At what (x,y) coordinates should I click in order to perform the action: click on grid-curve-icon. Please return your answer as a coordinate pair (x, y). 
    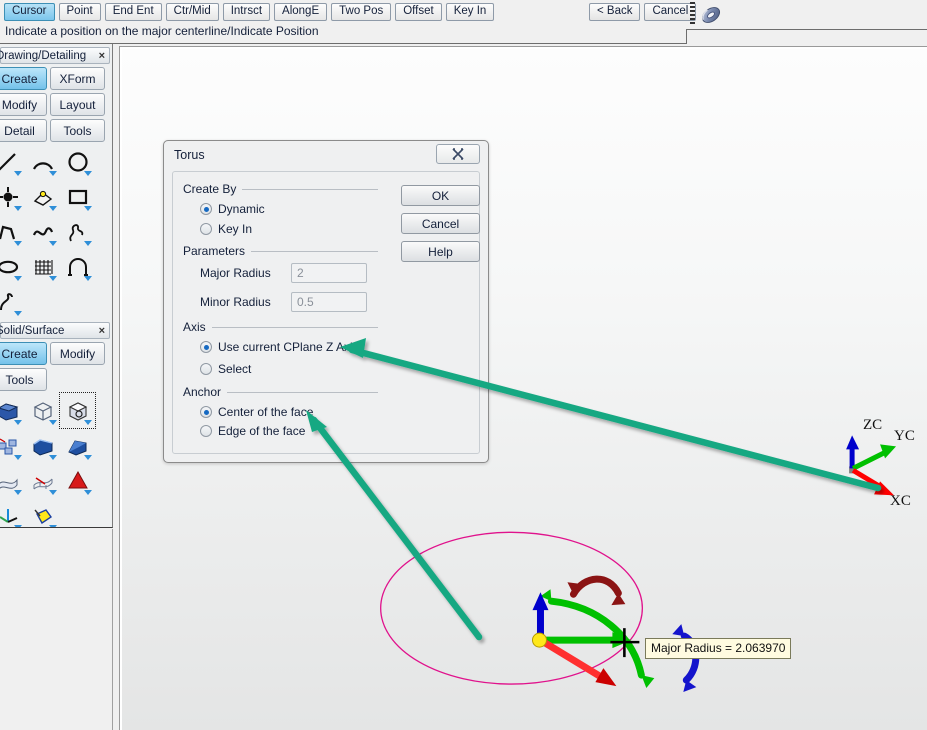
    Looking at the image, I should click on (42, 266).